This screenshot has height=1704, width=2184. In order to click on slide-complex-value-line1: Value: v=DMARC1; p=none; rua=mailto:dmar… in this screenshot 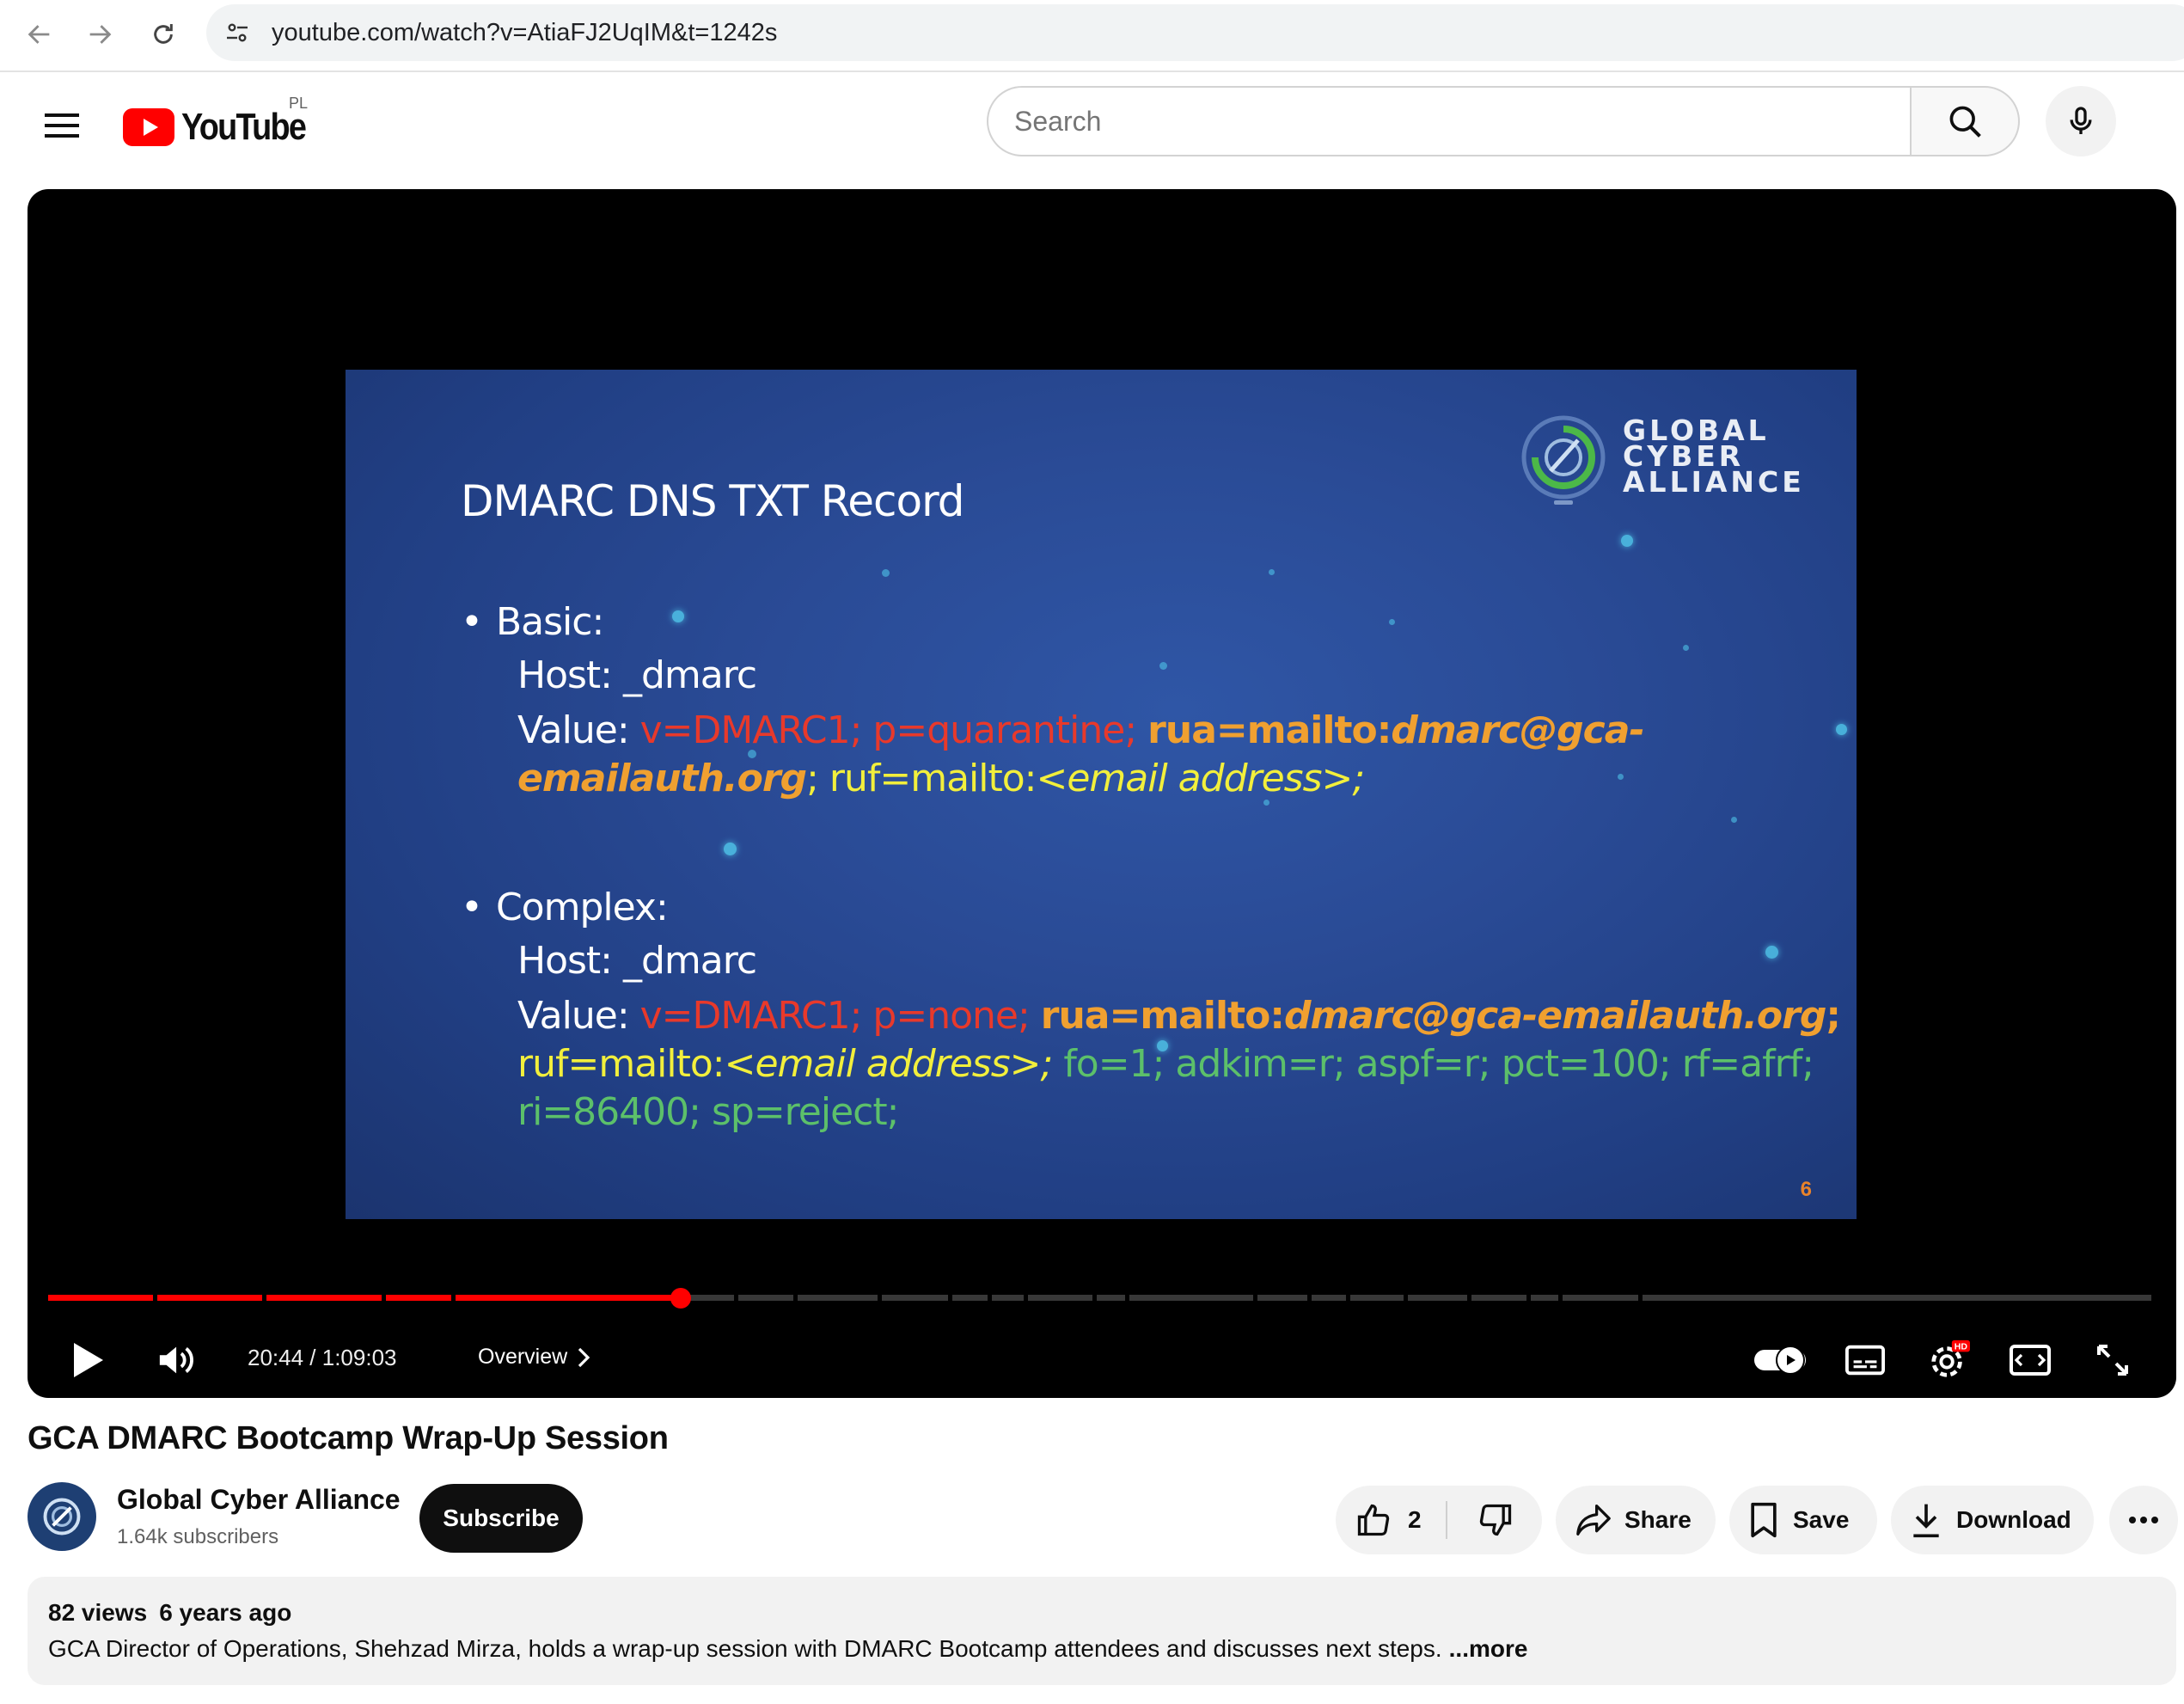, I will do `click(1179, 1016)`.